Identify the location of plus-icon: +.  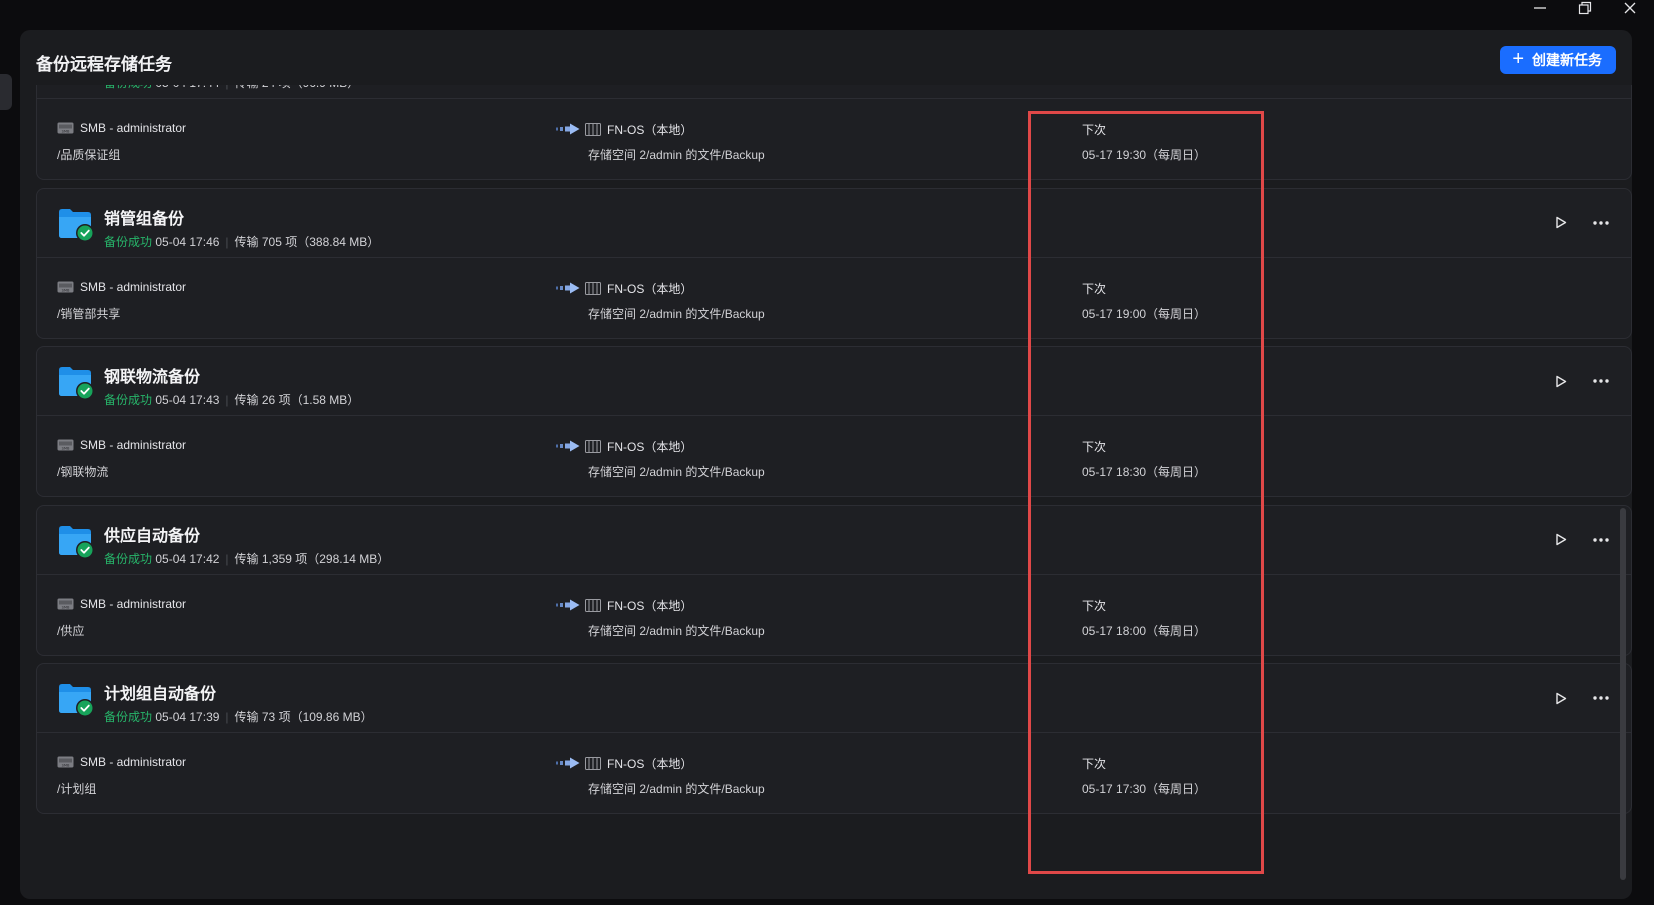
(1518, 59).